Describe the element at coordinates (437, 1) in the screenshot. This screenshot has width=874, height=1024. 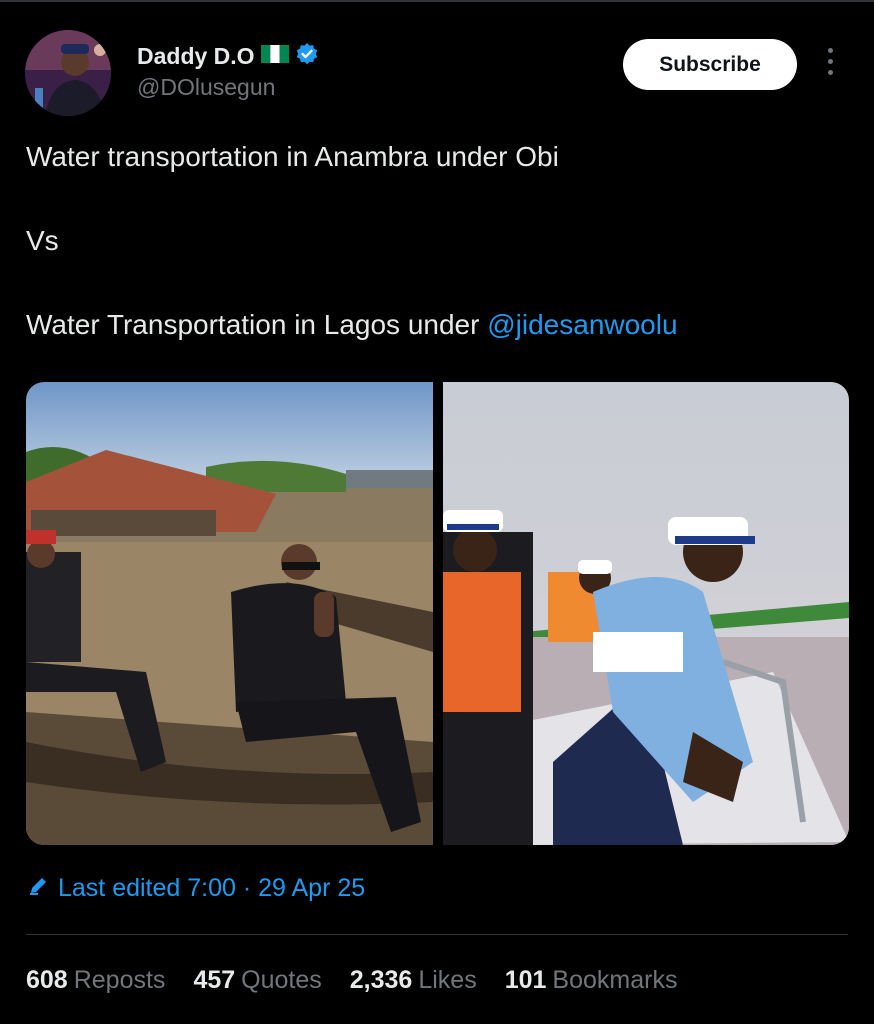
I see `top-divider` at that location.